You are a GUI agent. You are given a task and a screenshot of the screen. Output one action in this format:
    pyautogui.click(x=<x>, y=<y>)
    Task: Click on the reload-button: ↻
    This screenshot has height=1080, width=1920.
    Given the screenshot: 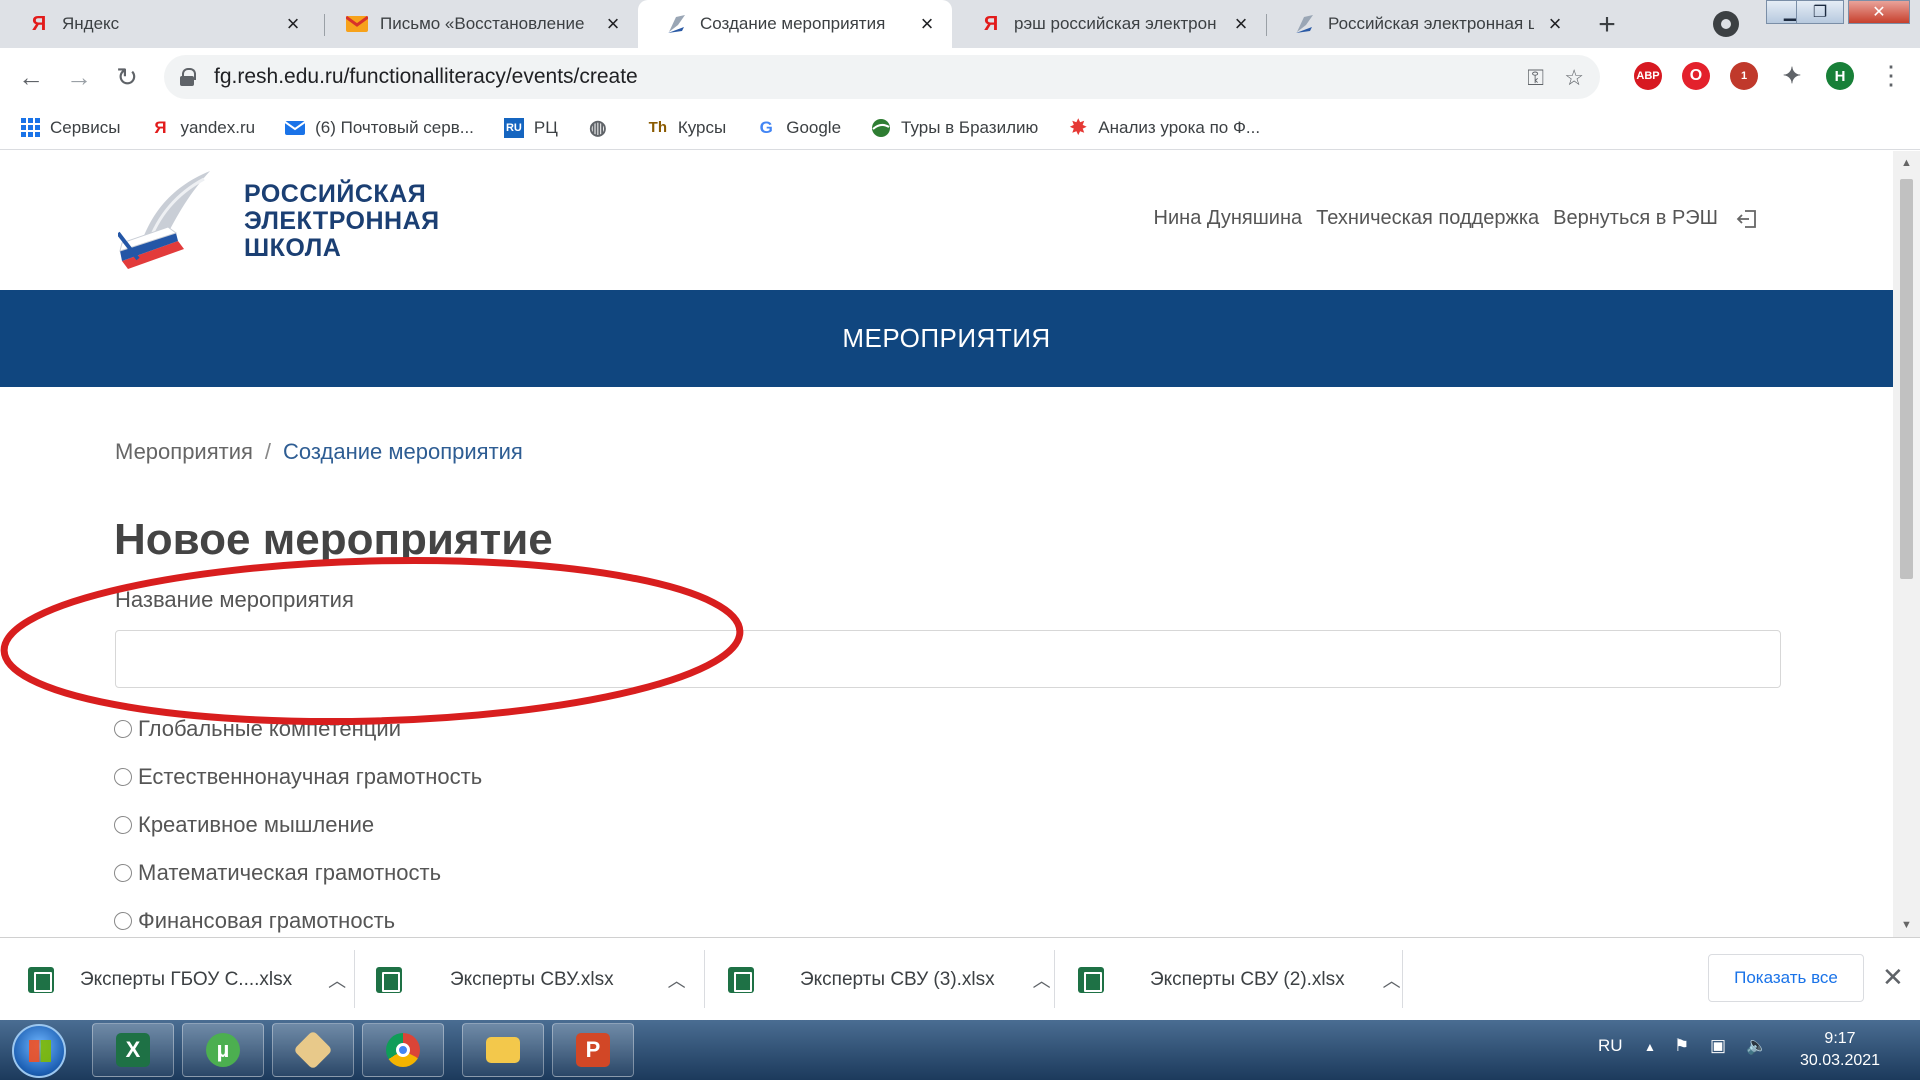 What is the action you would take?
    pyautogui.click(x=127, y=77)
    